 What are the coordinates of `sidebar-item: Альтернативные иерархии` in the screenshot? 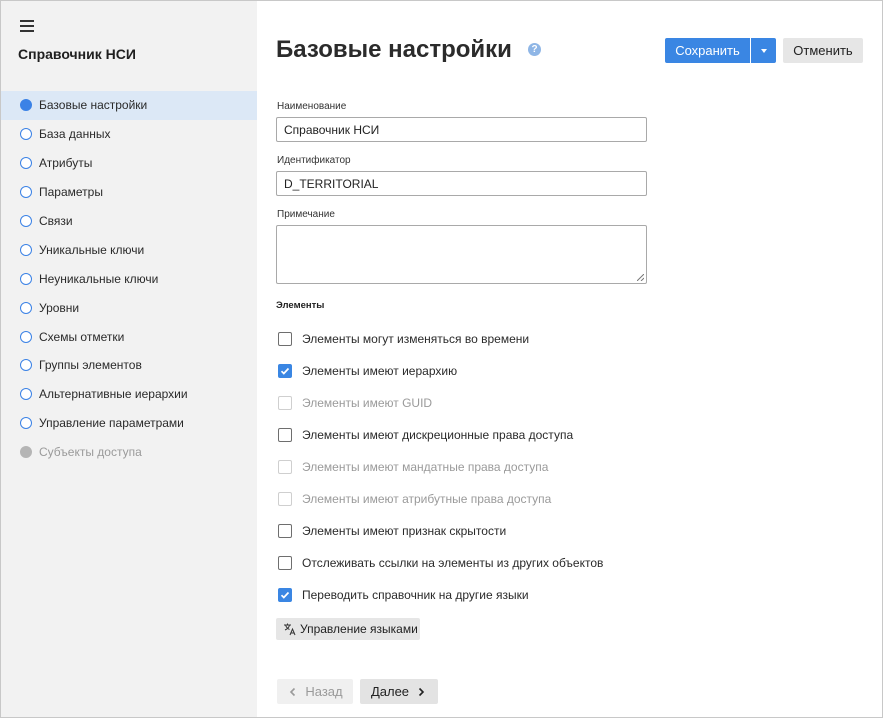 It's located at (129, 394).